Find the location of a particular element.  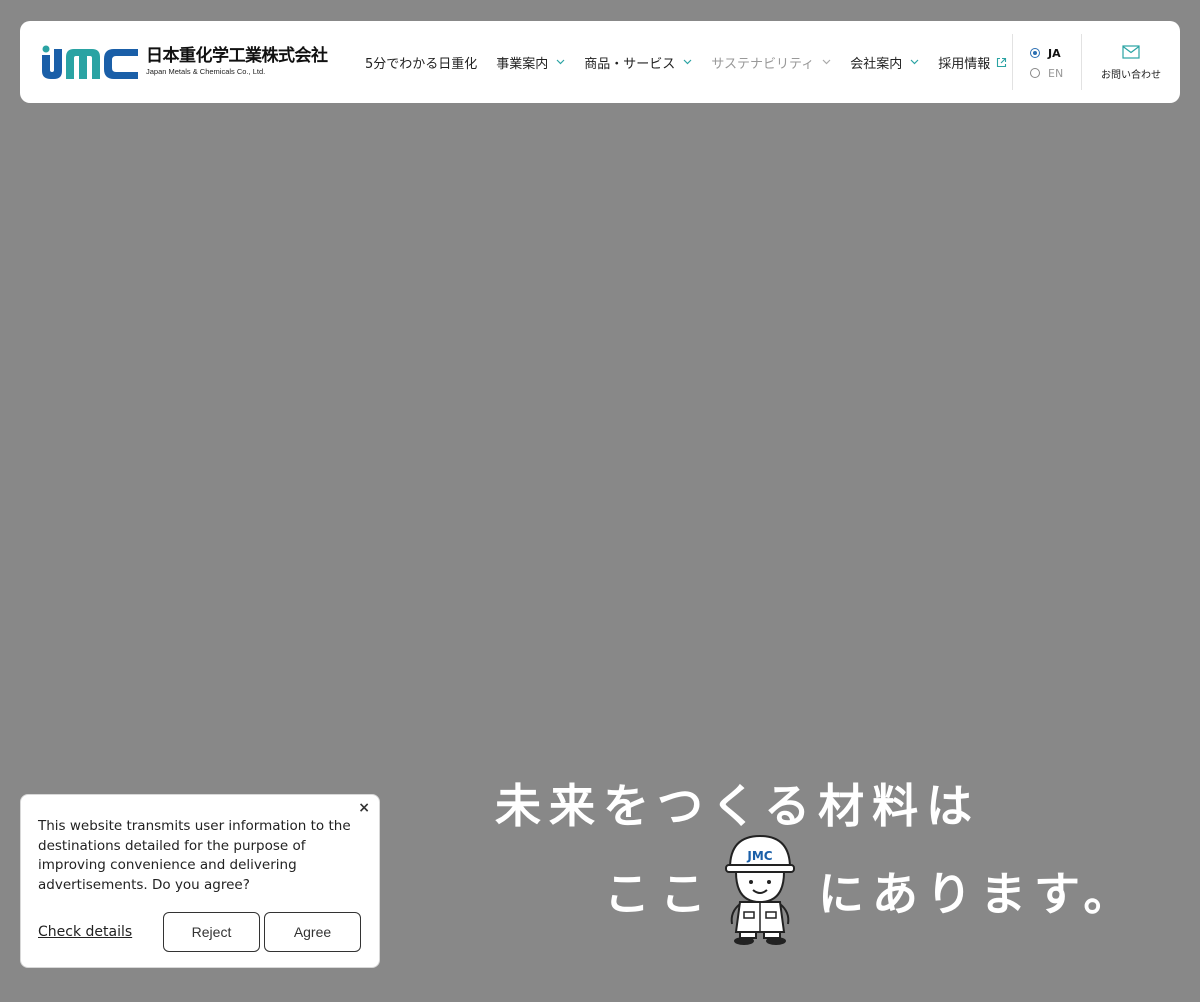

reject-button: Reject is located at coordinates (211, 932).